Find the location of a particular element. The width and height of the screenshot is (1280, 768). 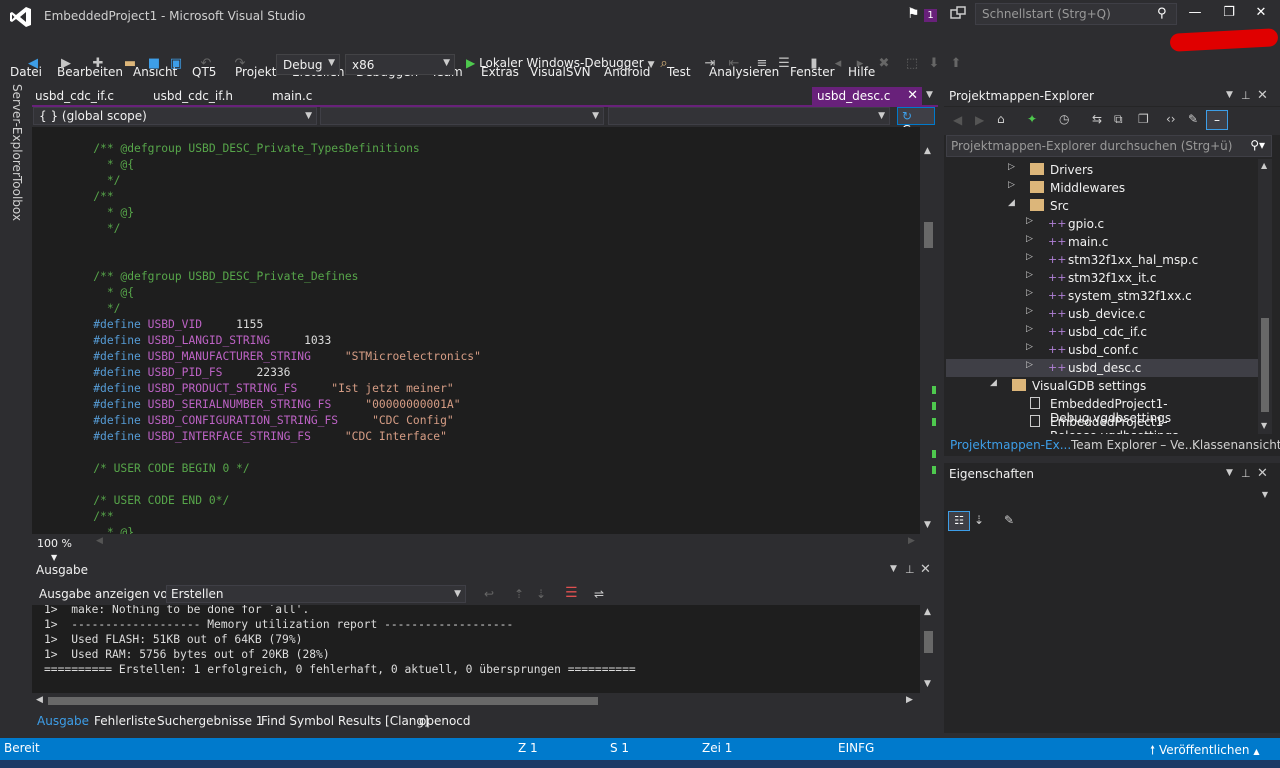

tree-item: ▷ Drivers is located at coordinates (1102, 170).